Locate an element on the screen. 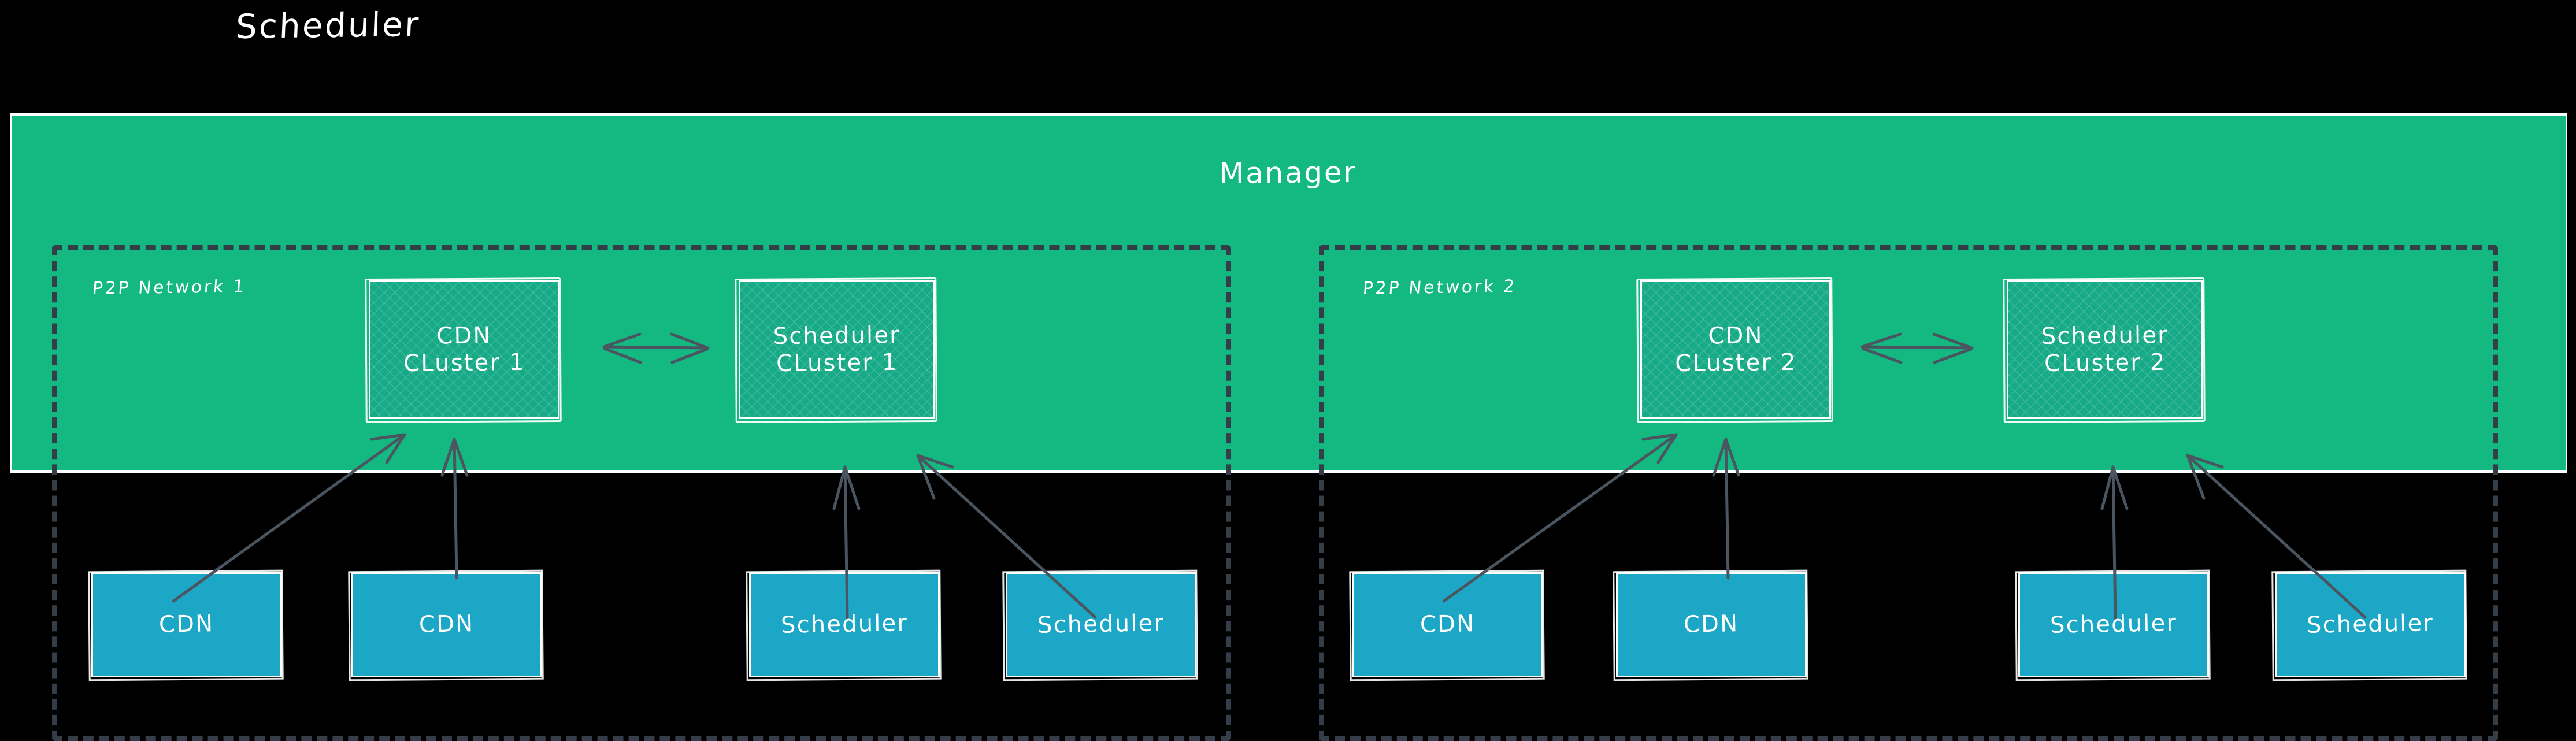  scheduler-node-2b-label: Scheduler is located at coordinates (2370, 624).